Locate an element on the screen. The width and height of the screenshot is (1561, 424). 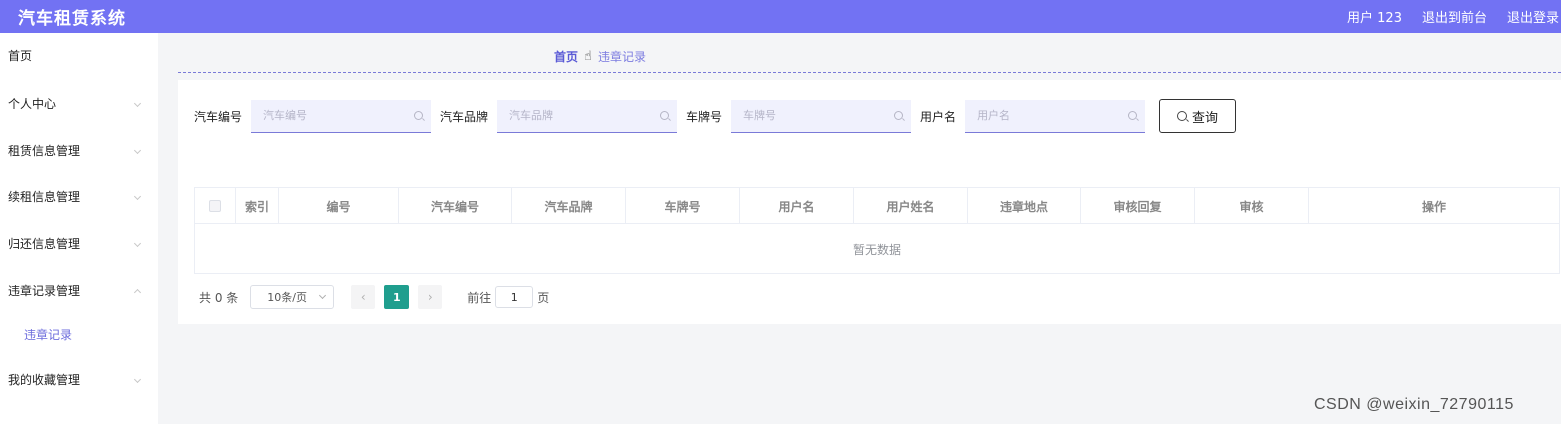
page-suffix: 页 is located at coordinates (543, 297).